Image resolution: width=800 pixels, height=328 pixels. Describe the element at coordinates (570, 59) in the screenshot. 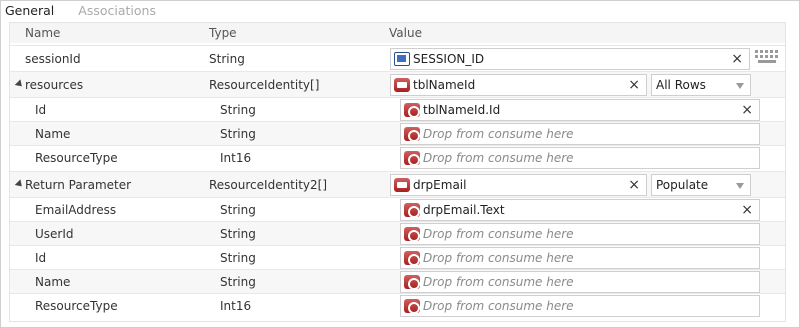

I see `value-field: SESSION_ID ×` at that location.